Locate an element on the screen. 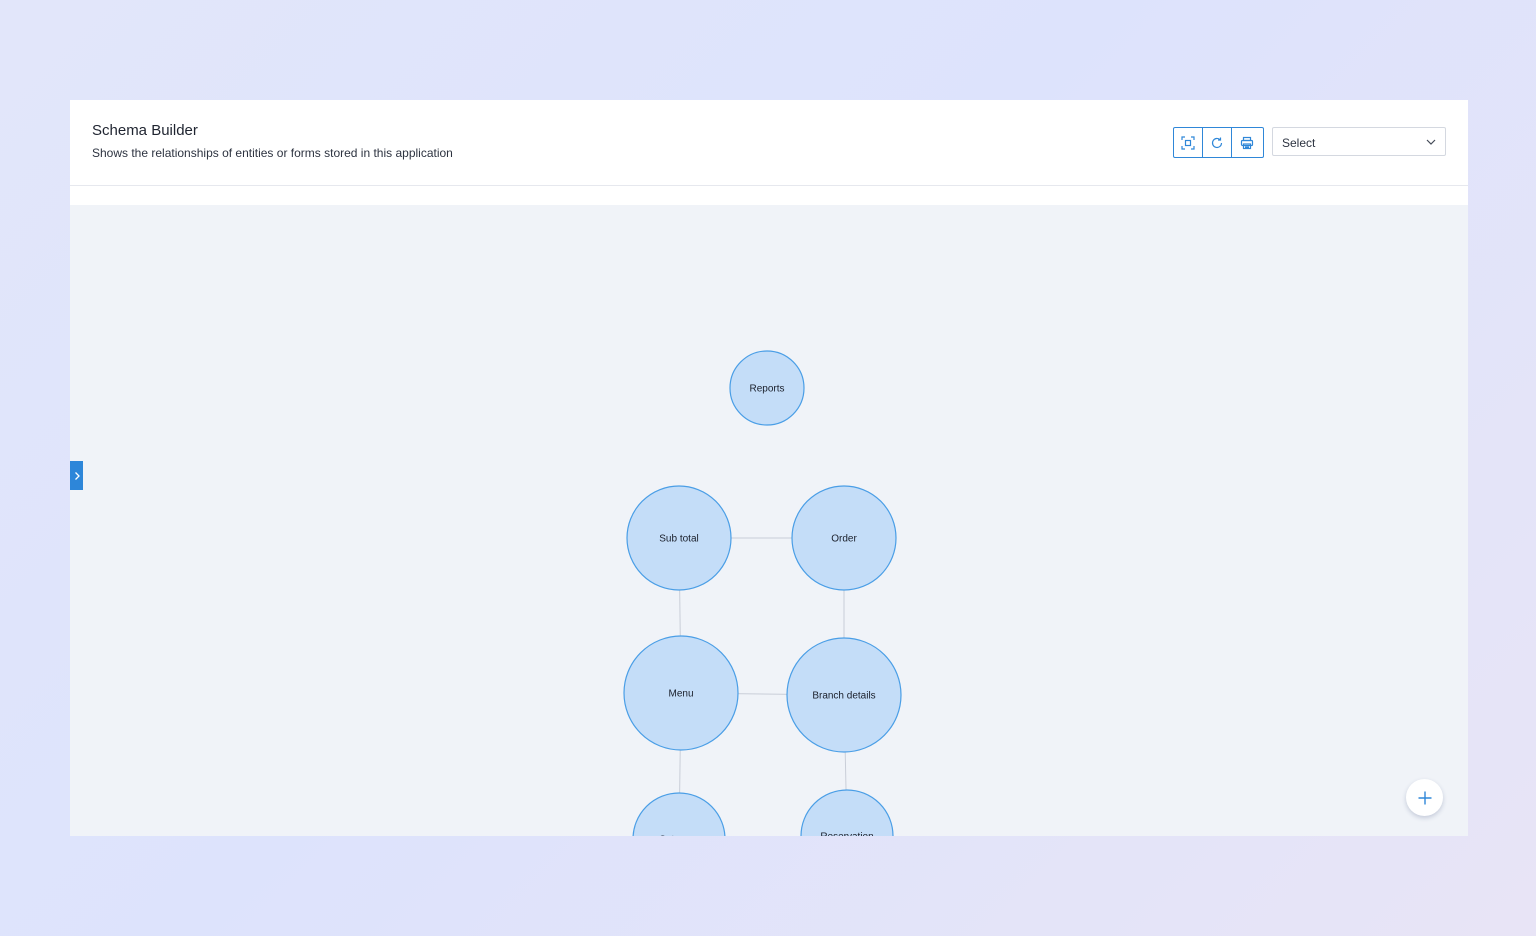 The width and height of the screenshot is (1536, 936). node-label: Order is located at coordinates (844, 539).